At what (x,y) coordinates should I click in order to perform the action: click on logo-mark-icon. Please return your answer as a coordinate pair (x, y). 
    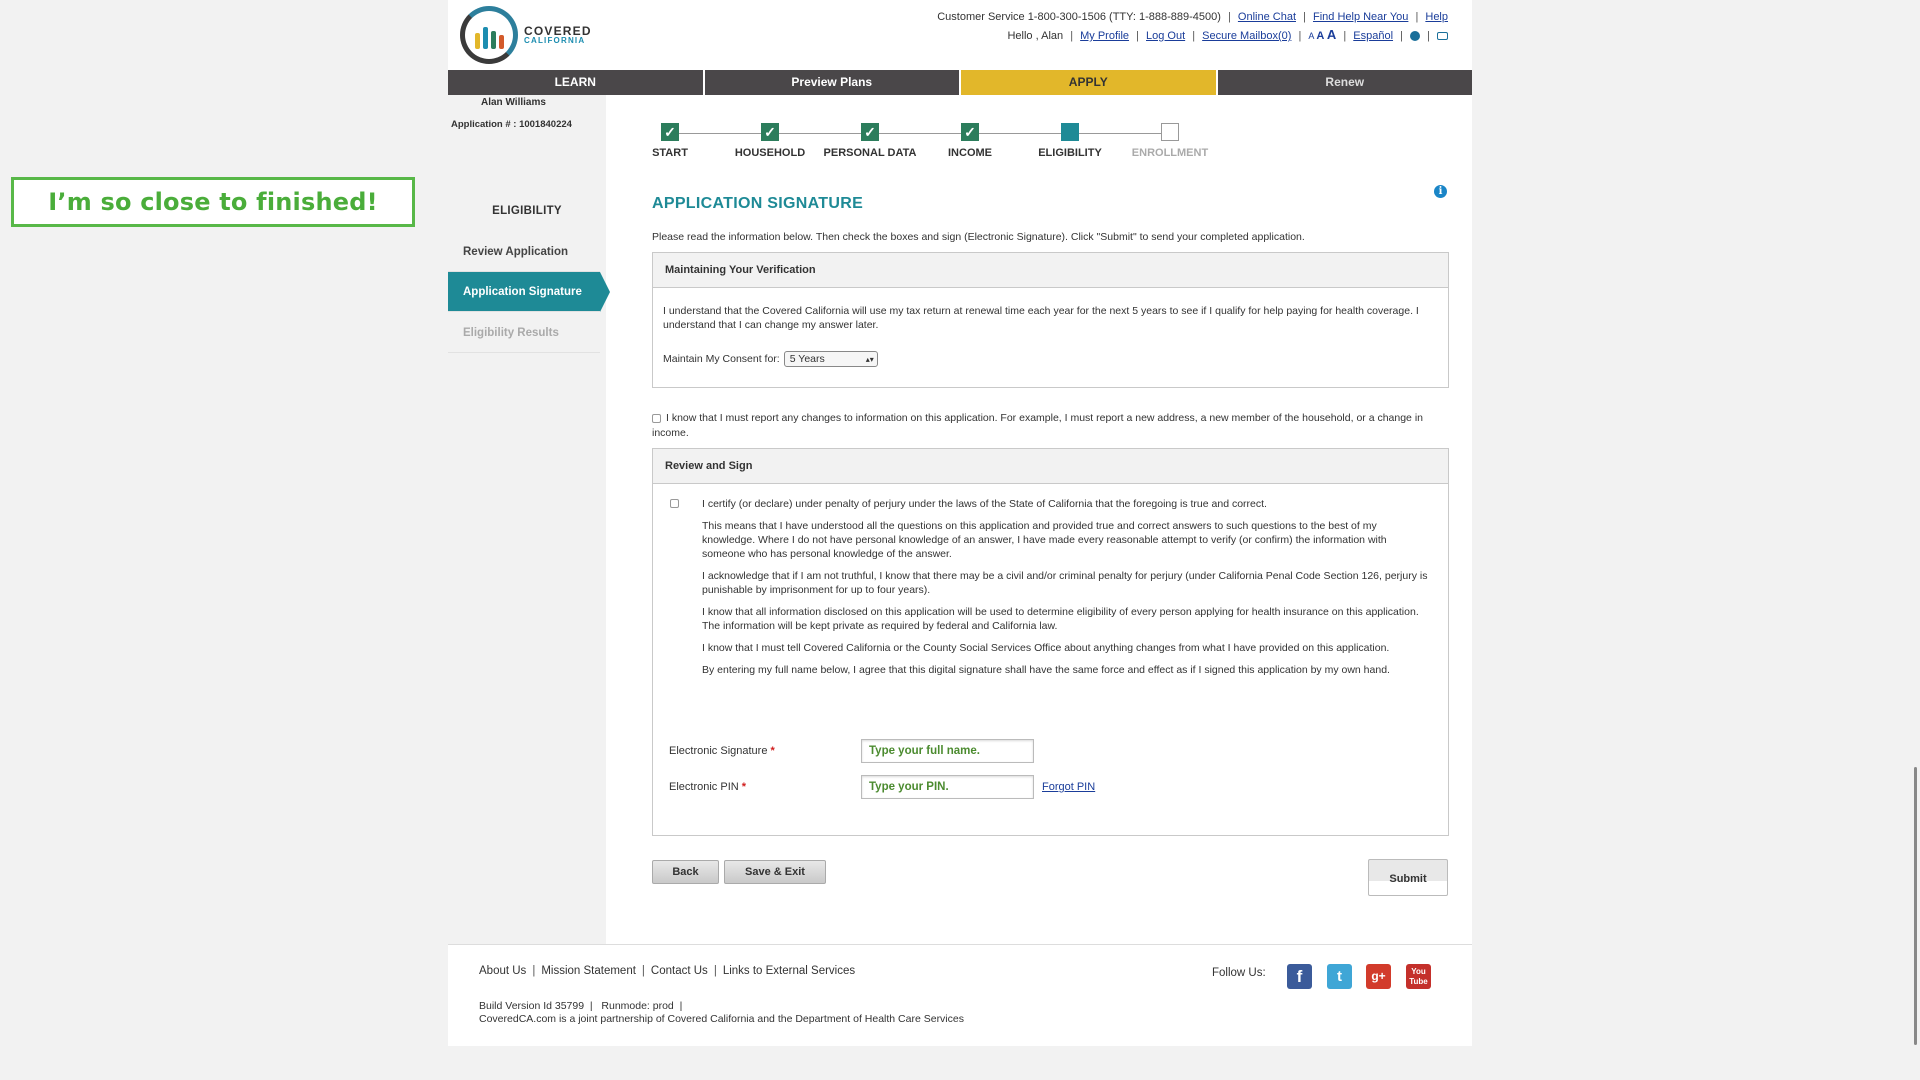
    Looking at the image, I should click on (489, 35).